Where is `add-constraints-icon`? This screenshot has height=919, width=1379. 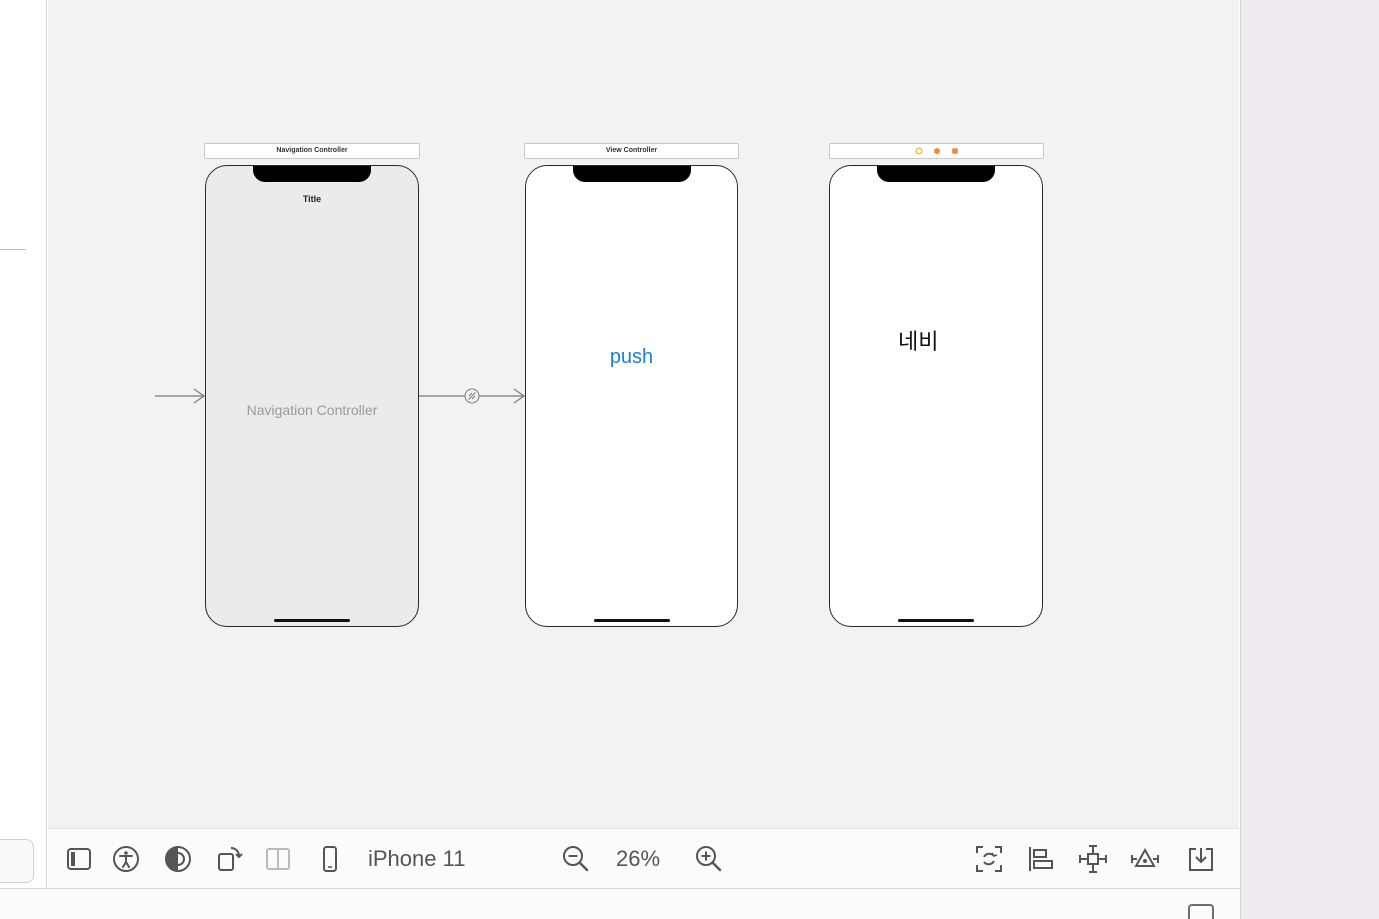
add-constraints-icon is located at coordinates (1093, 859).